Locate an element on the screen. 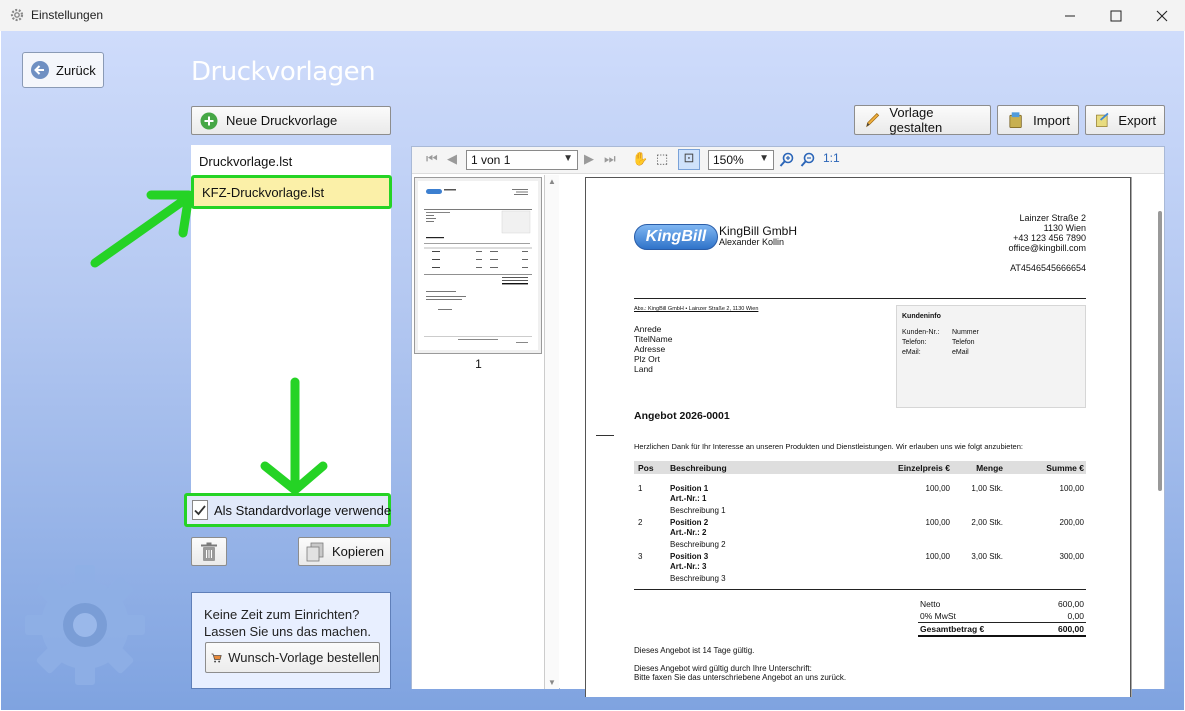 The height and width of the screenshot is (711, 1185). customer-info-label: Telefon: is located at coordinates (914, 342).